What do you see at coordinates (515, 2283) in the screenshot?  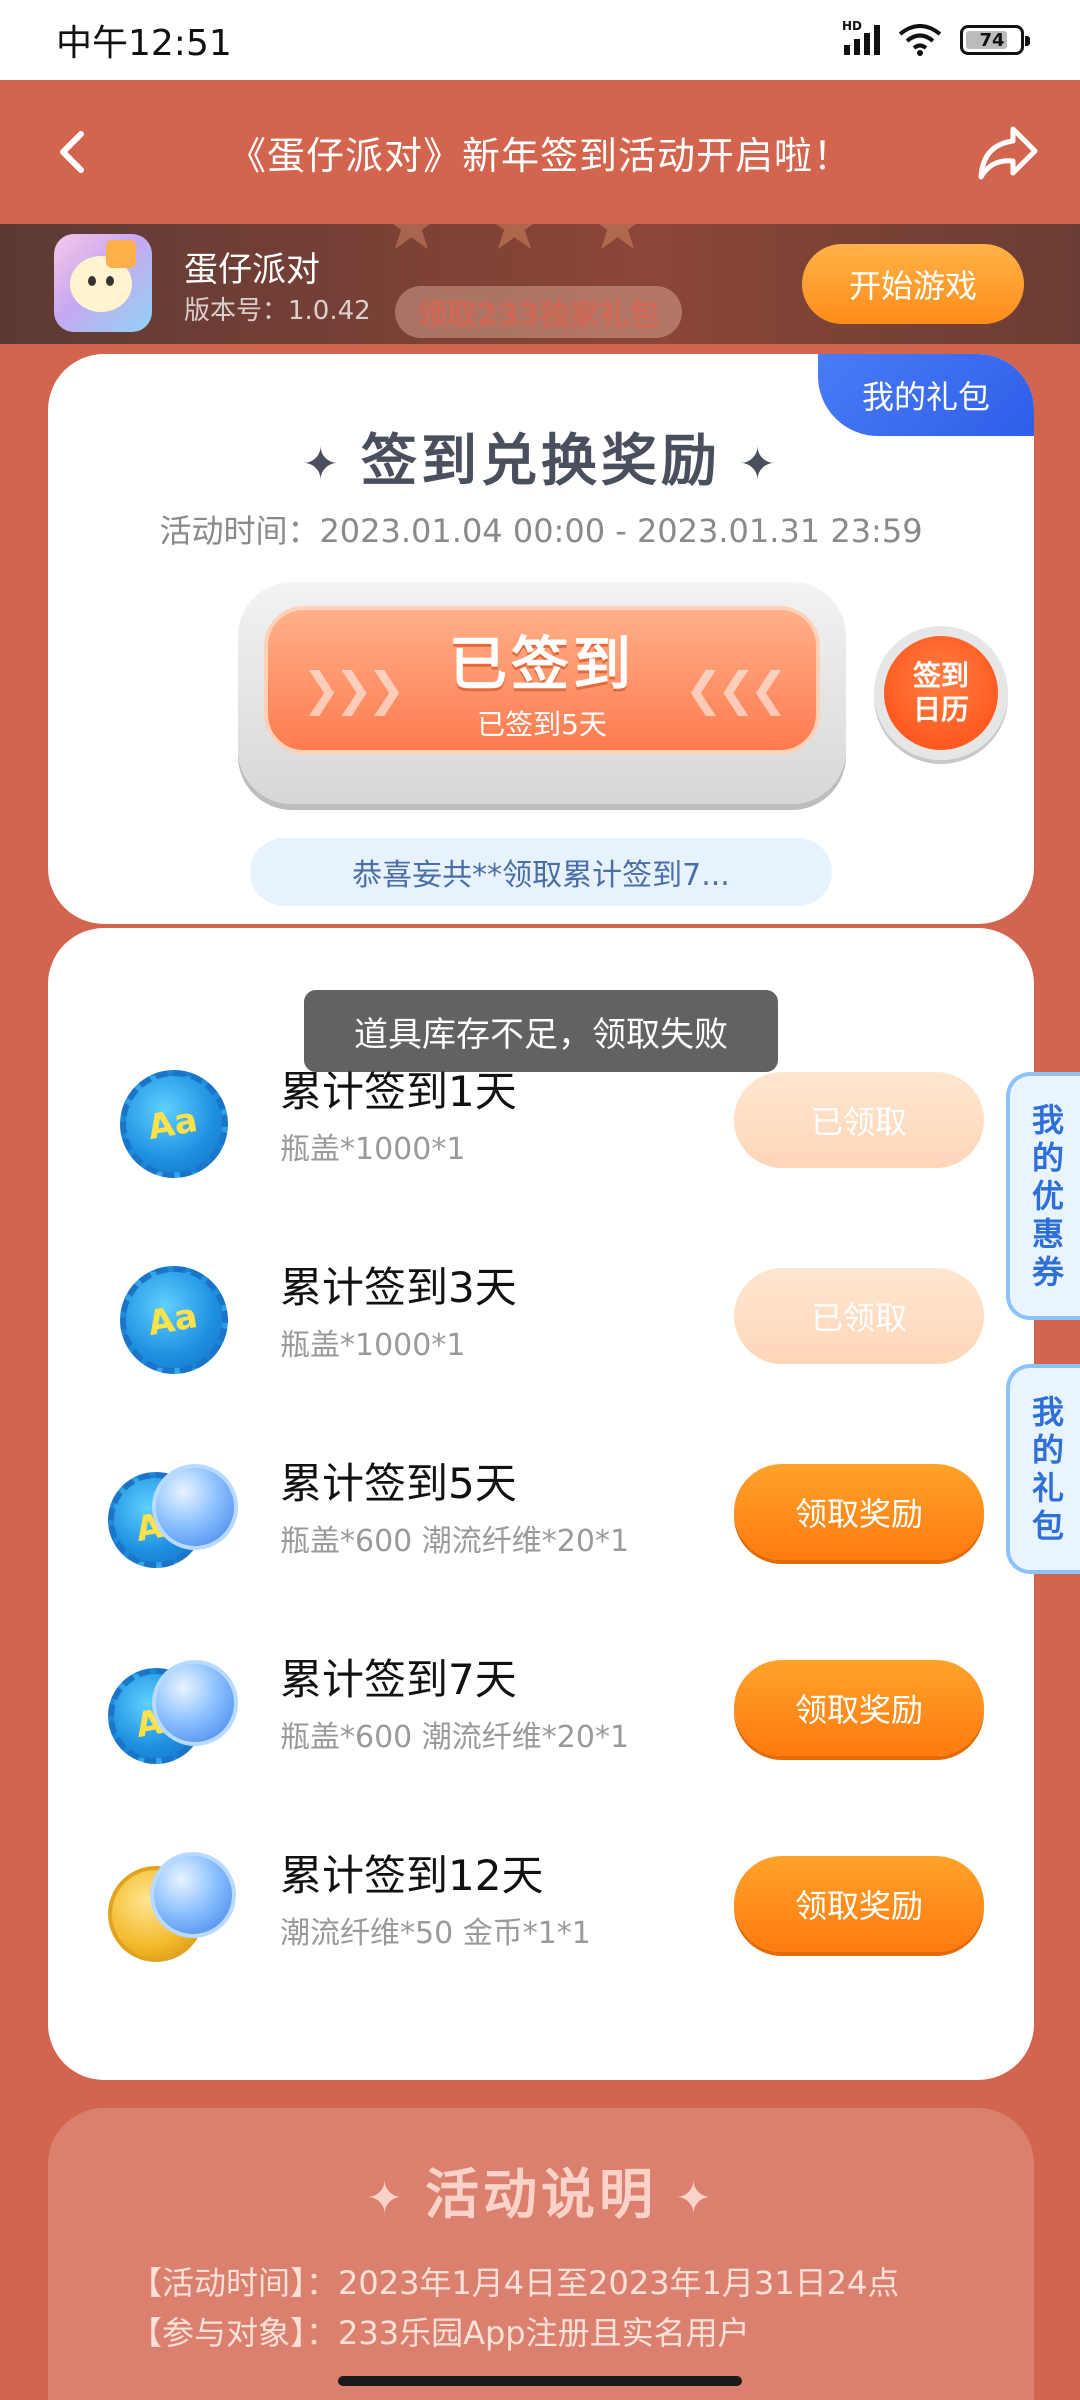 I see `rule-line: 【活动时间】：2023年1月4日至2023年1月31日24点` at bounding box center [515, 2283].